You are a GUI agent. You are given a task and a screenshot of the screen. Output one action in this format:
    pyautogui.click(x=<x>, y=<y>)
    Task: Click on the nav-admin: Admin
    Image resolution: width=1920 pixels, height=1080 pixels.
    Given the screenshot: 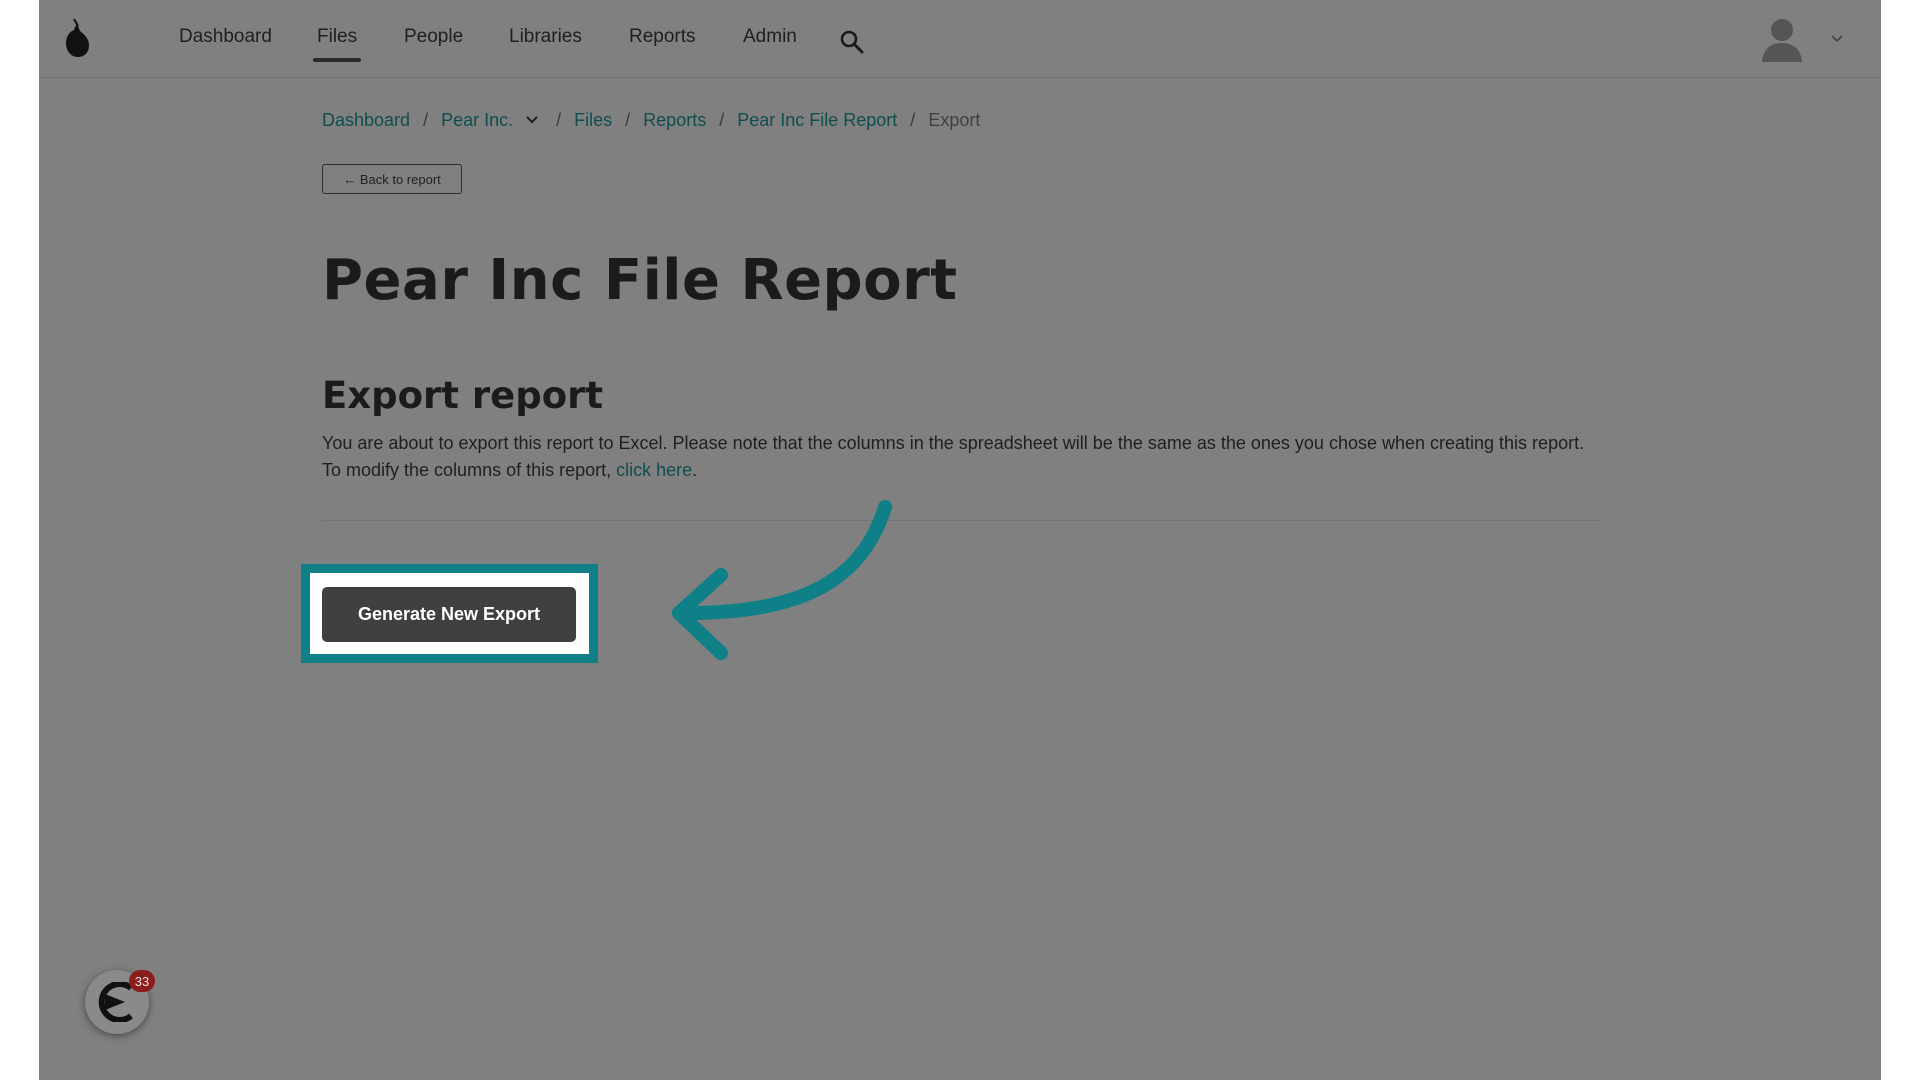 What is the action you would take?
    pyautogui.click(x=770, y=37)
    